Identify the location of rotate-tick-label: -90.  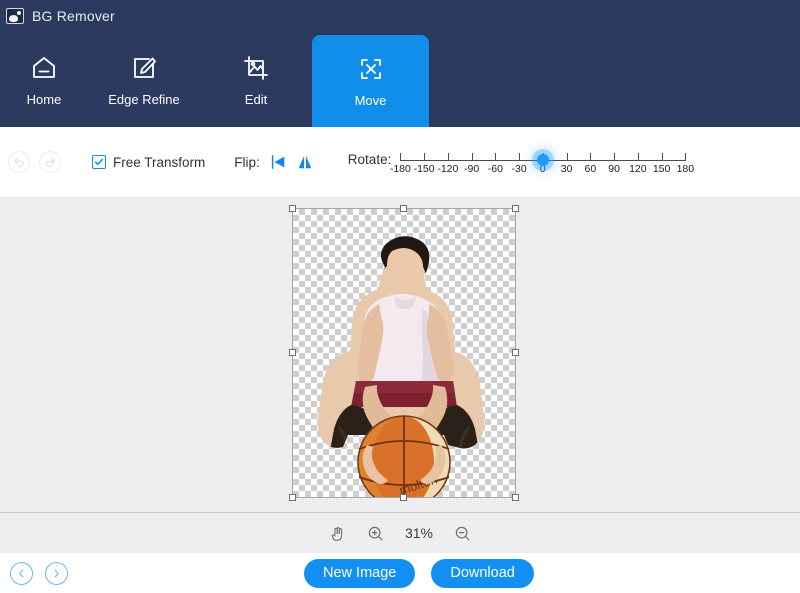
(471, 169).